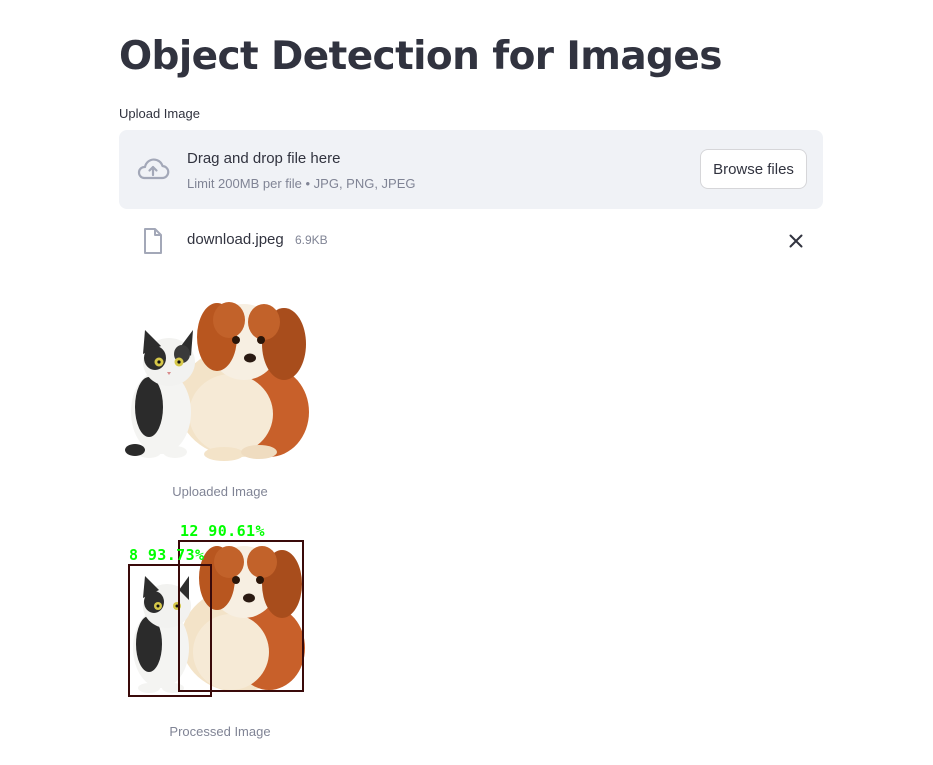 The width and height of the screenshot is (933, 765). Describe the element at coordinates (166, 555) in the screenshot. I see `detection-label-cat: 8 93.73%` at that location.